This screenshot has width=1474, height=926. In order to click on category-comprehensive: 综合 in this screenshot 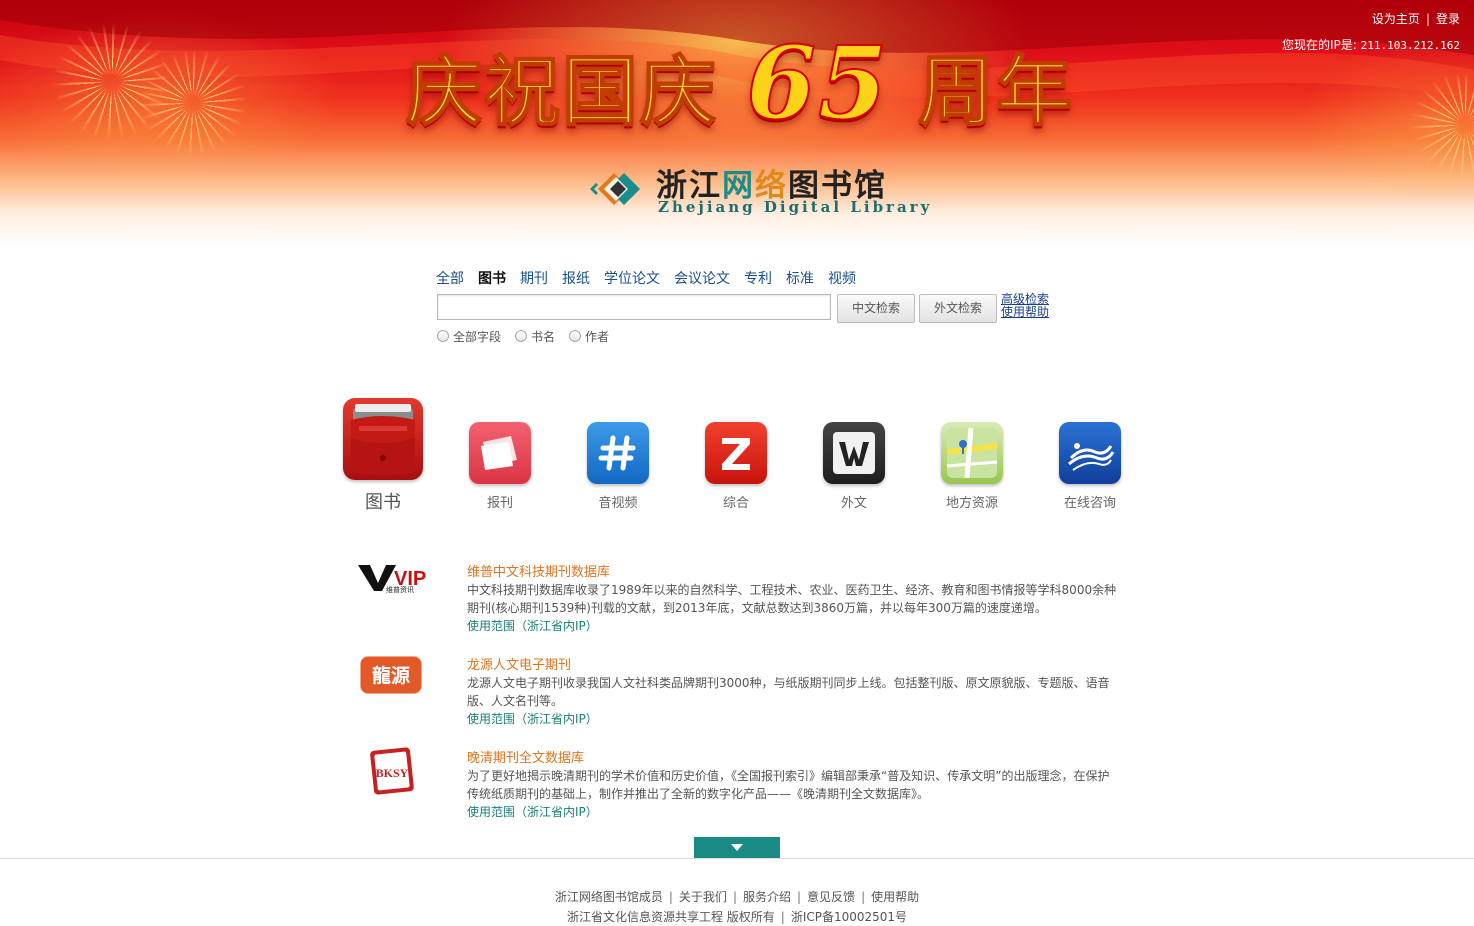, I will do `click(736, 454)`.